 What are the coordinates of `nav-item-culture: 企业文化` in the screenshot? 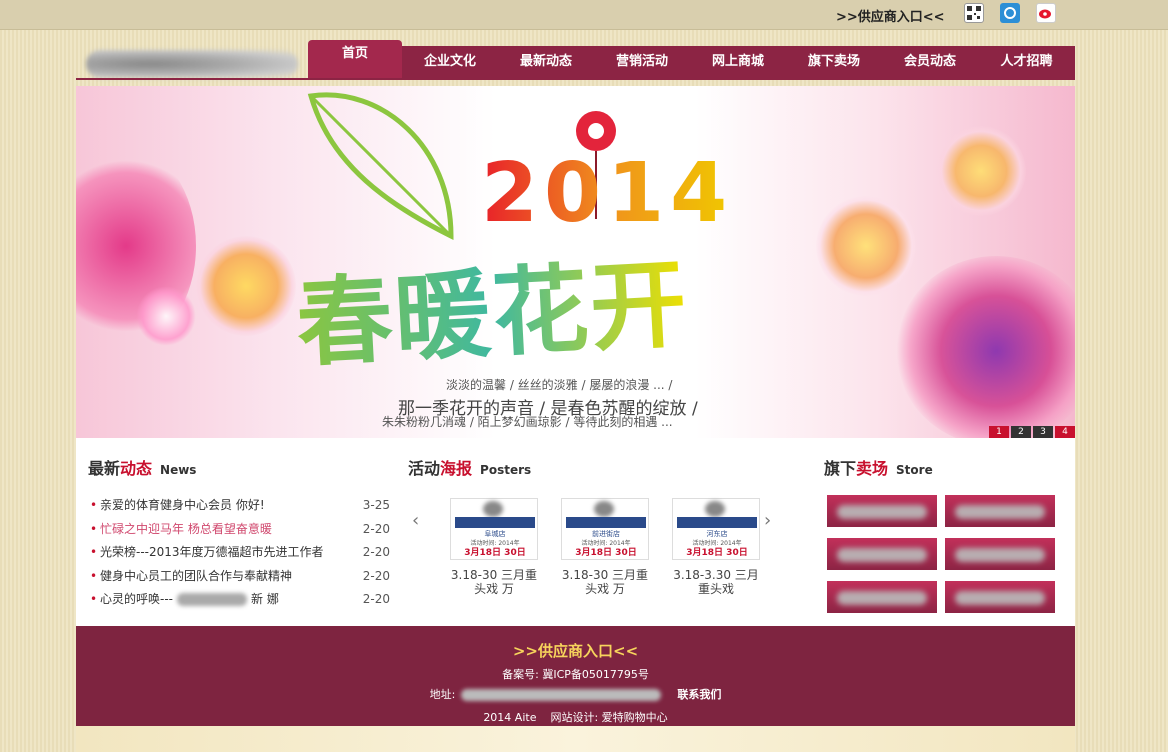 It's located at (450, 62).